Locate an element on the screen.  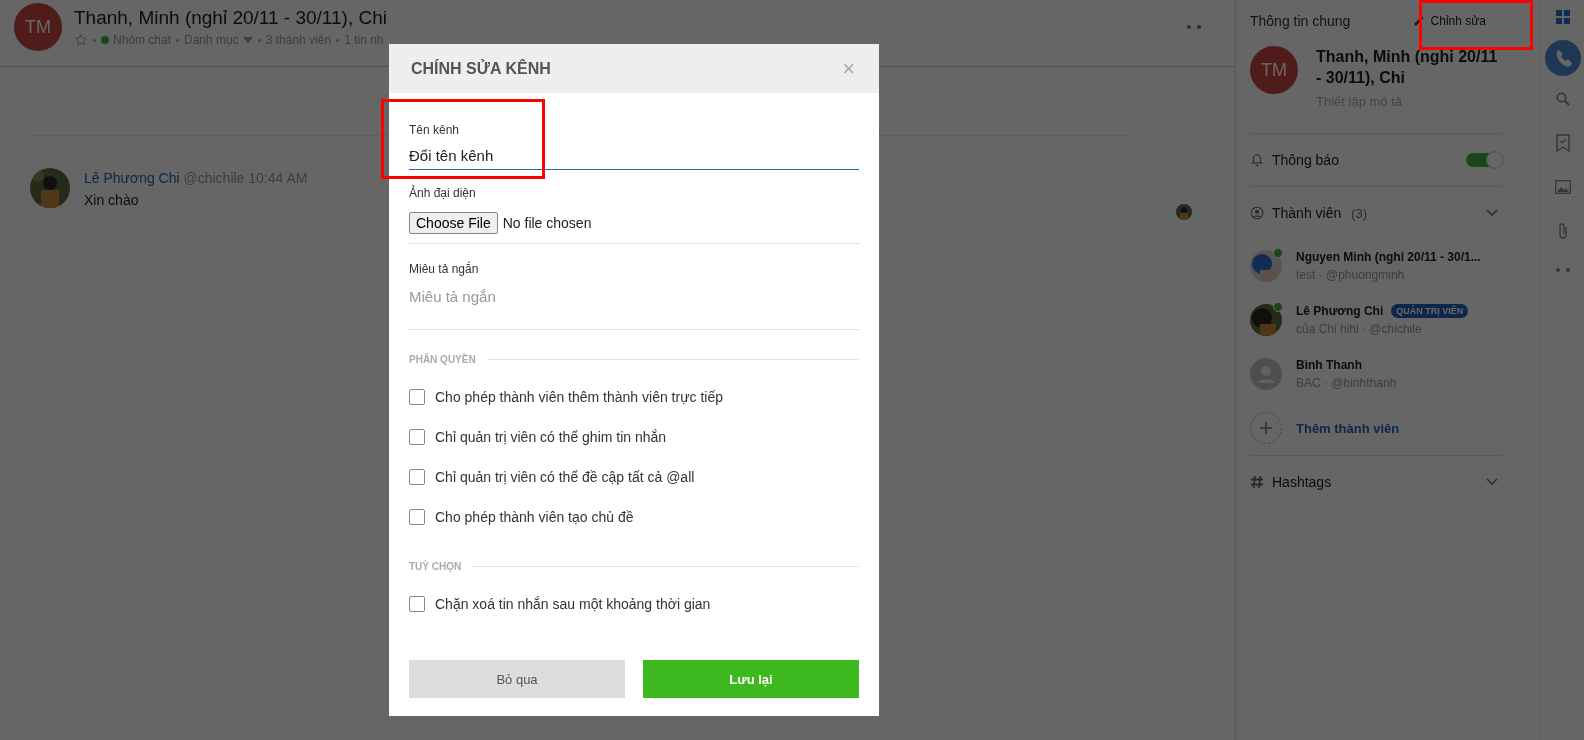
field-label: Ảnh đại diện is located at coordinates (443, 193).